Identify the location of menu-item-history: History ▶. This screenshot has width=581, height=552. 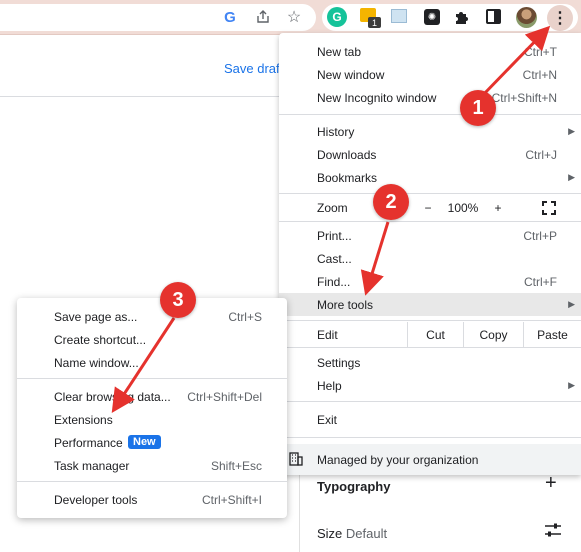
(430, 131).